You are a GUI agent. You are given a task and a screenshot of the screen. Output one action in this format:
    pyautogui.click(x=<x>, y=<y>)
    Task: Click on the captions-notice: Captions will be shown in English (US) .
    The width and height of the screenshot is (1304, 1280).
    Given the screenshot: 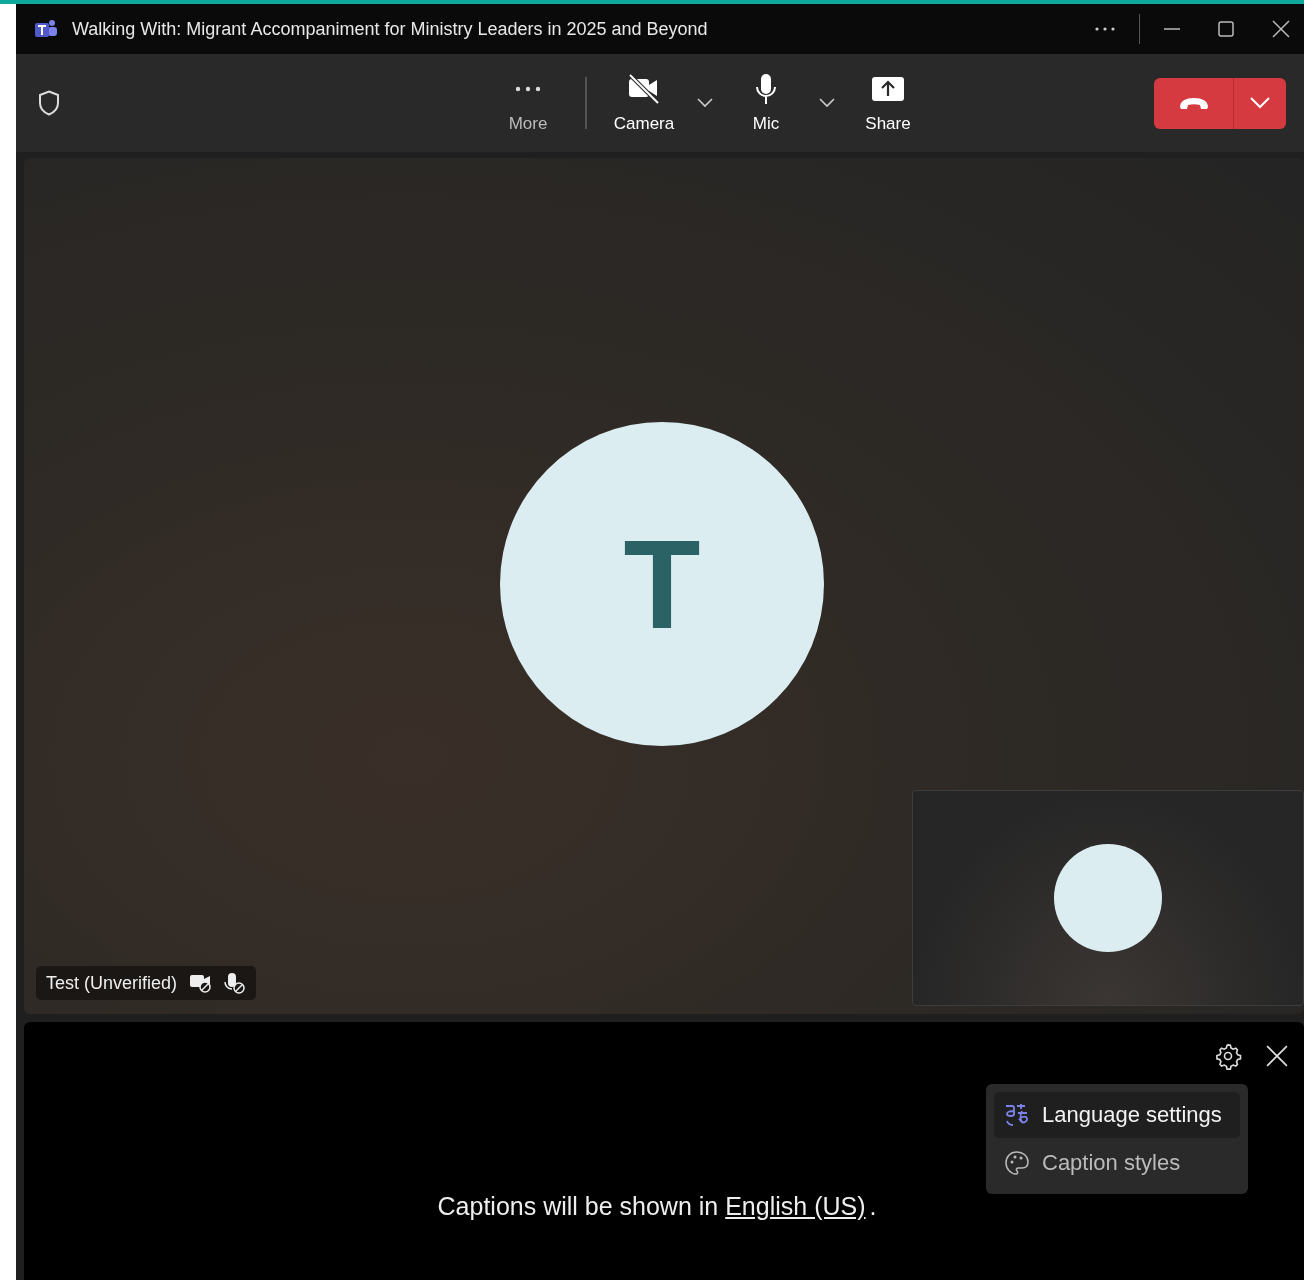 What is the action you would take?
    pyautogui.click(x=657, y=1206)
    